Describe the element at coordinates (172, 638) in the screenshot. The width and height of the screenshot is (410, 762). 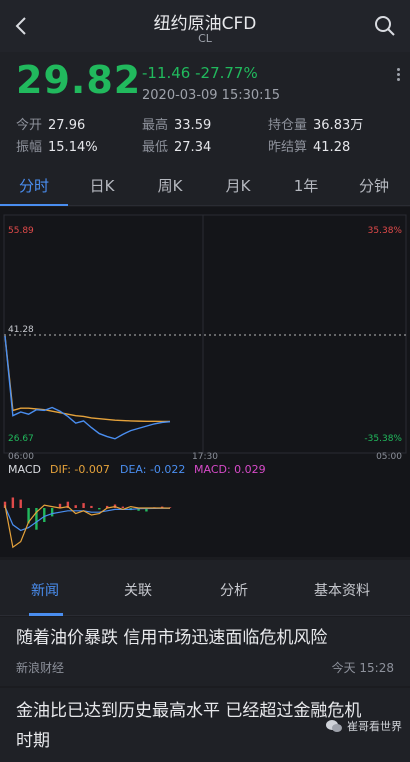
I see `news-title: 随着油价暴跌 信用市场迅速面临危机风险` at that location.